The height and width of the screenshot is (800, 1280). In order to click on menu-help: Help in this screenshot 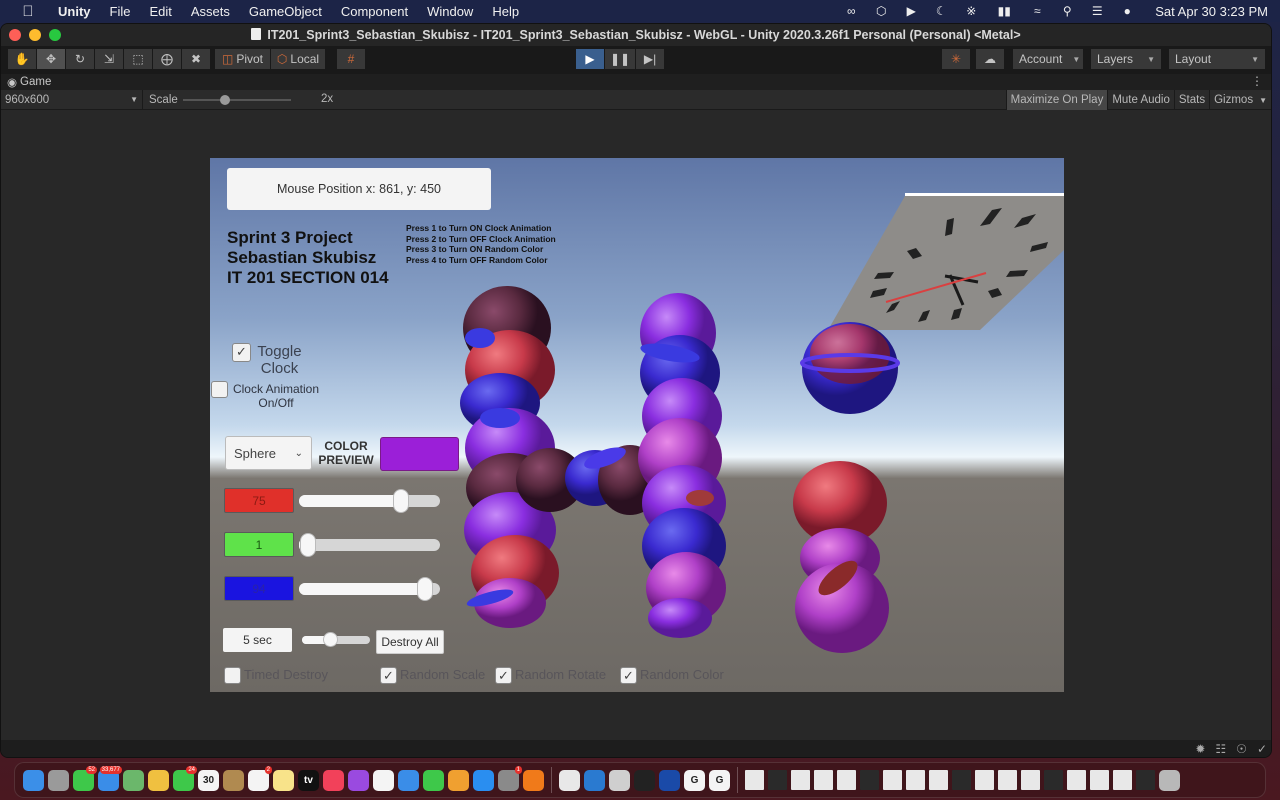, I will do `click(505, 11)`.